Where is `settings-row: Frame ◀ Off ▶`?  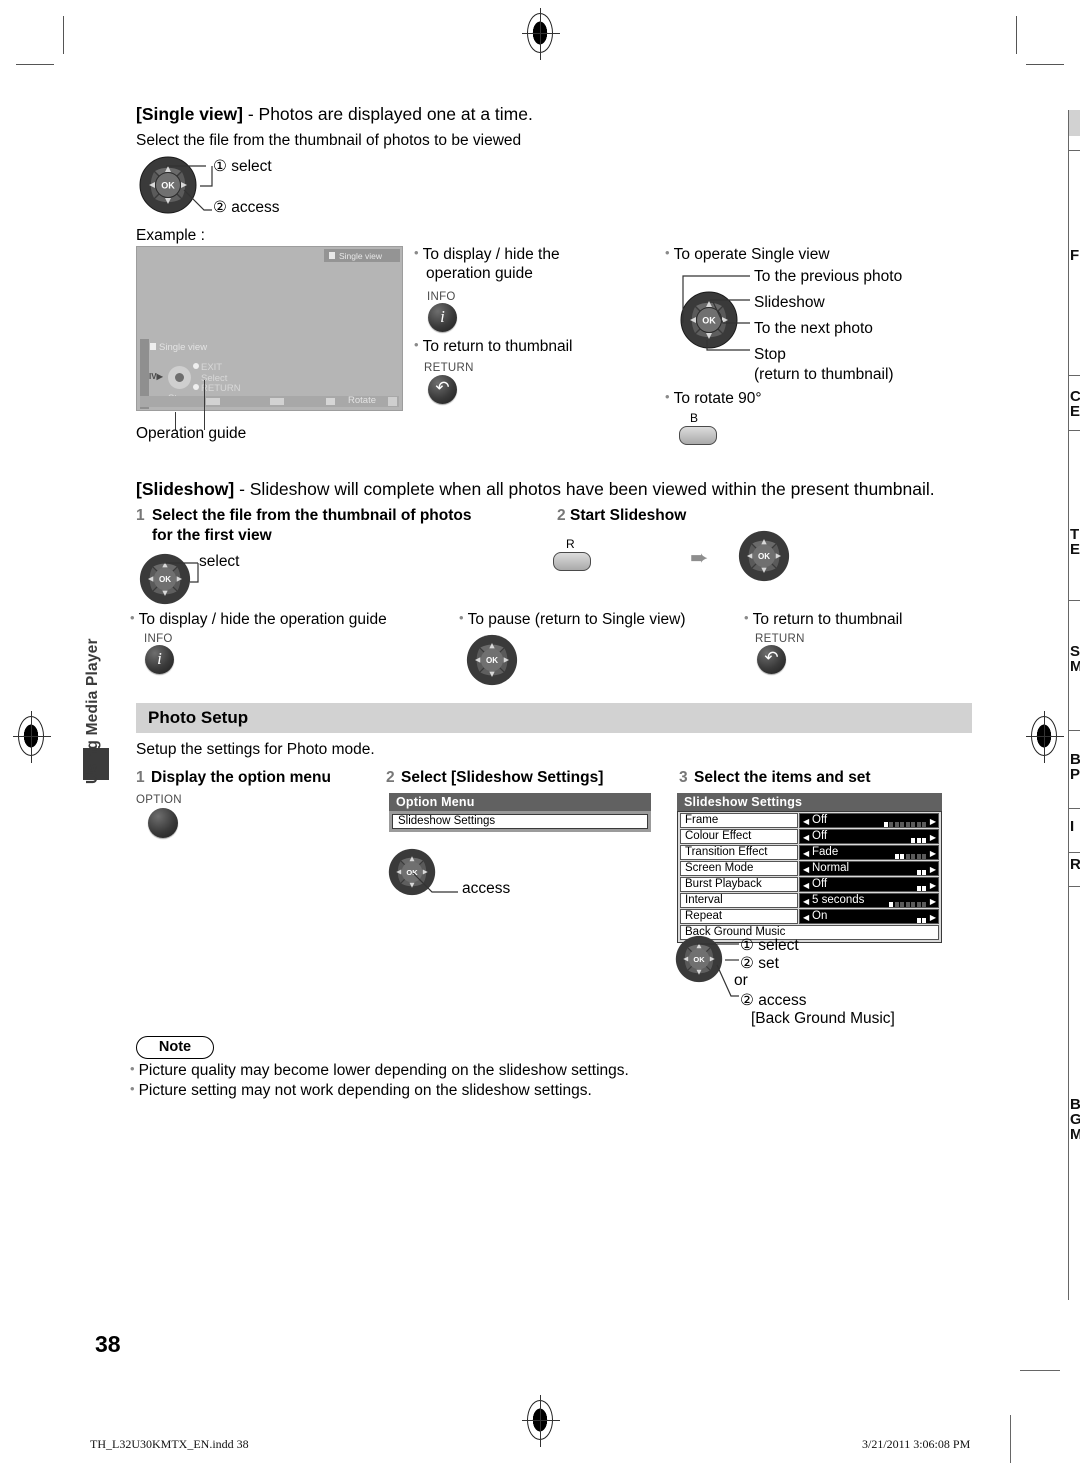
settings-row: Frame ◀ Off ▶ is located at coordinates (809, 820).